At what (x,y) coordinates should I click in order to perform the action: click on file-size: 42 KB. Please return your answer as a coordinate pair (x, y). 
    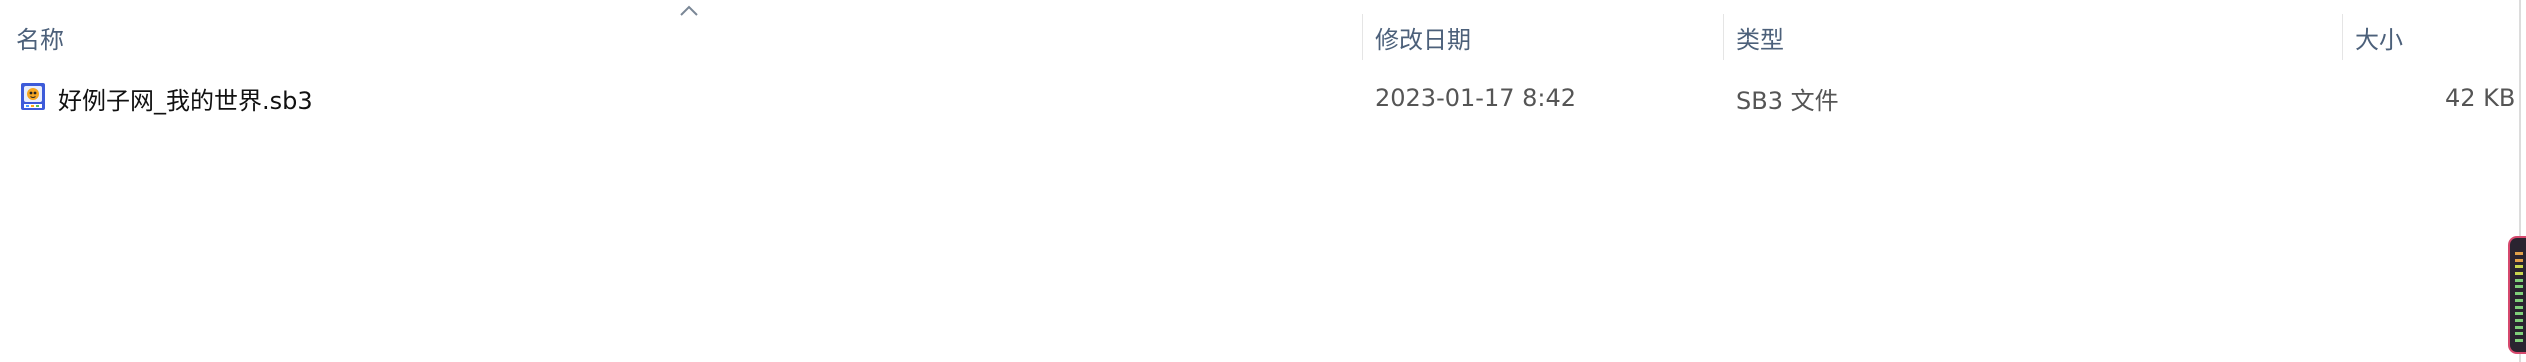
    Looking at the image, I should click on (2480, 98).